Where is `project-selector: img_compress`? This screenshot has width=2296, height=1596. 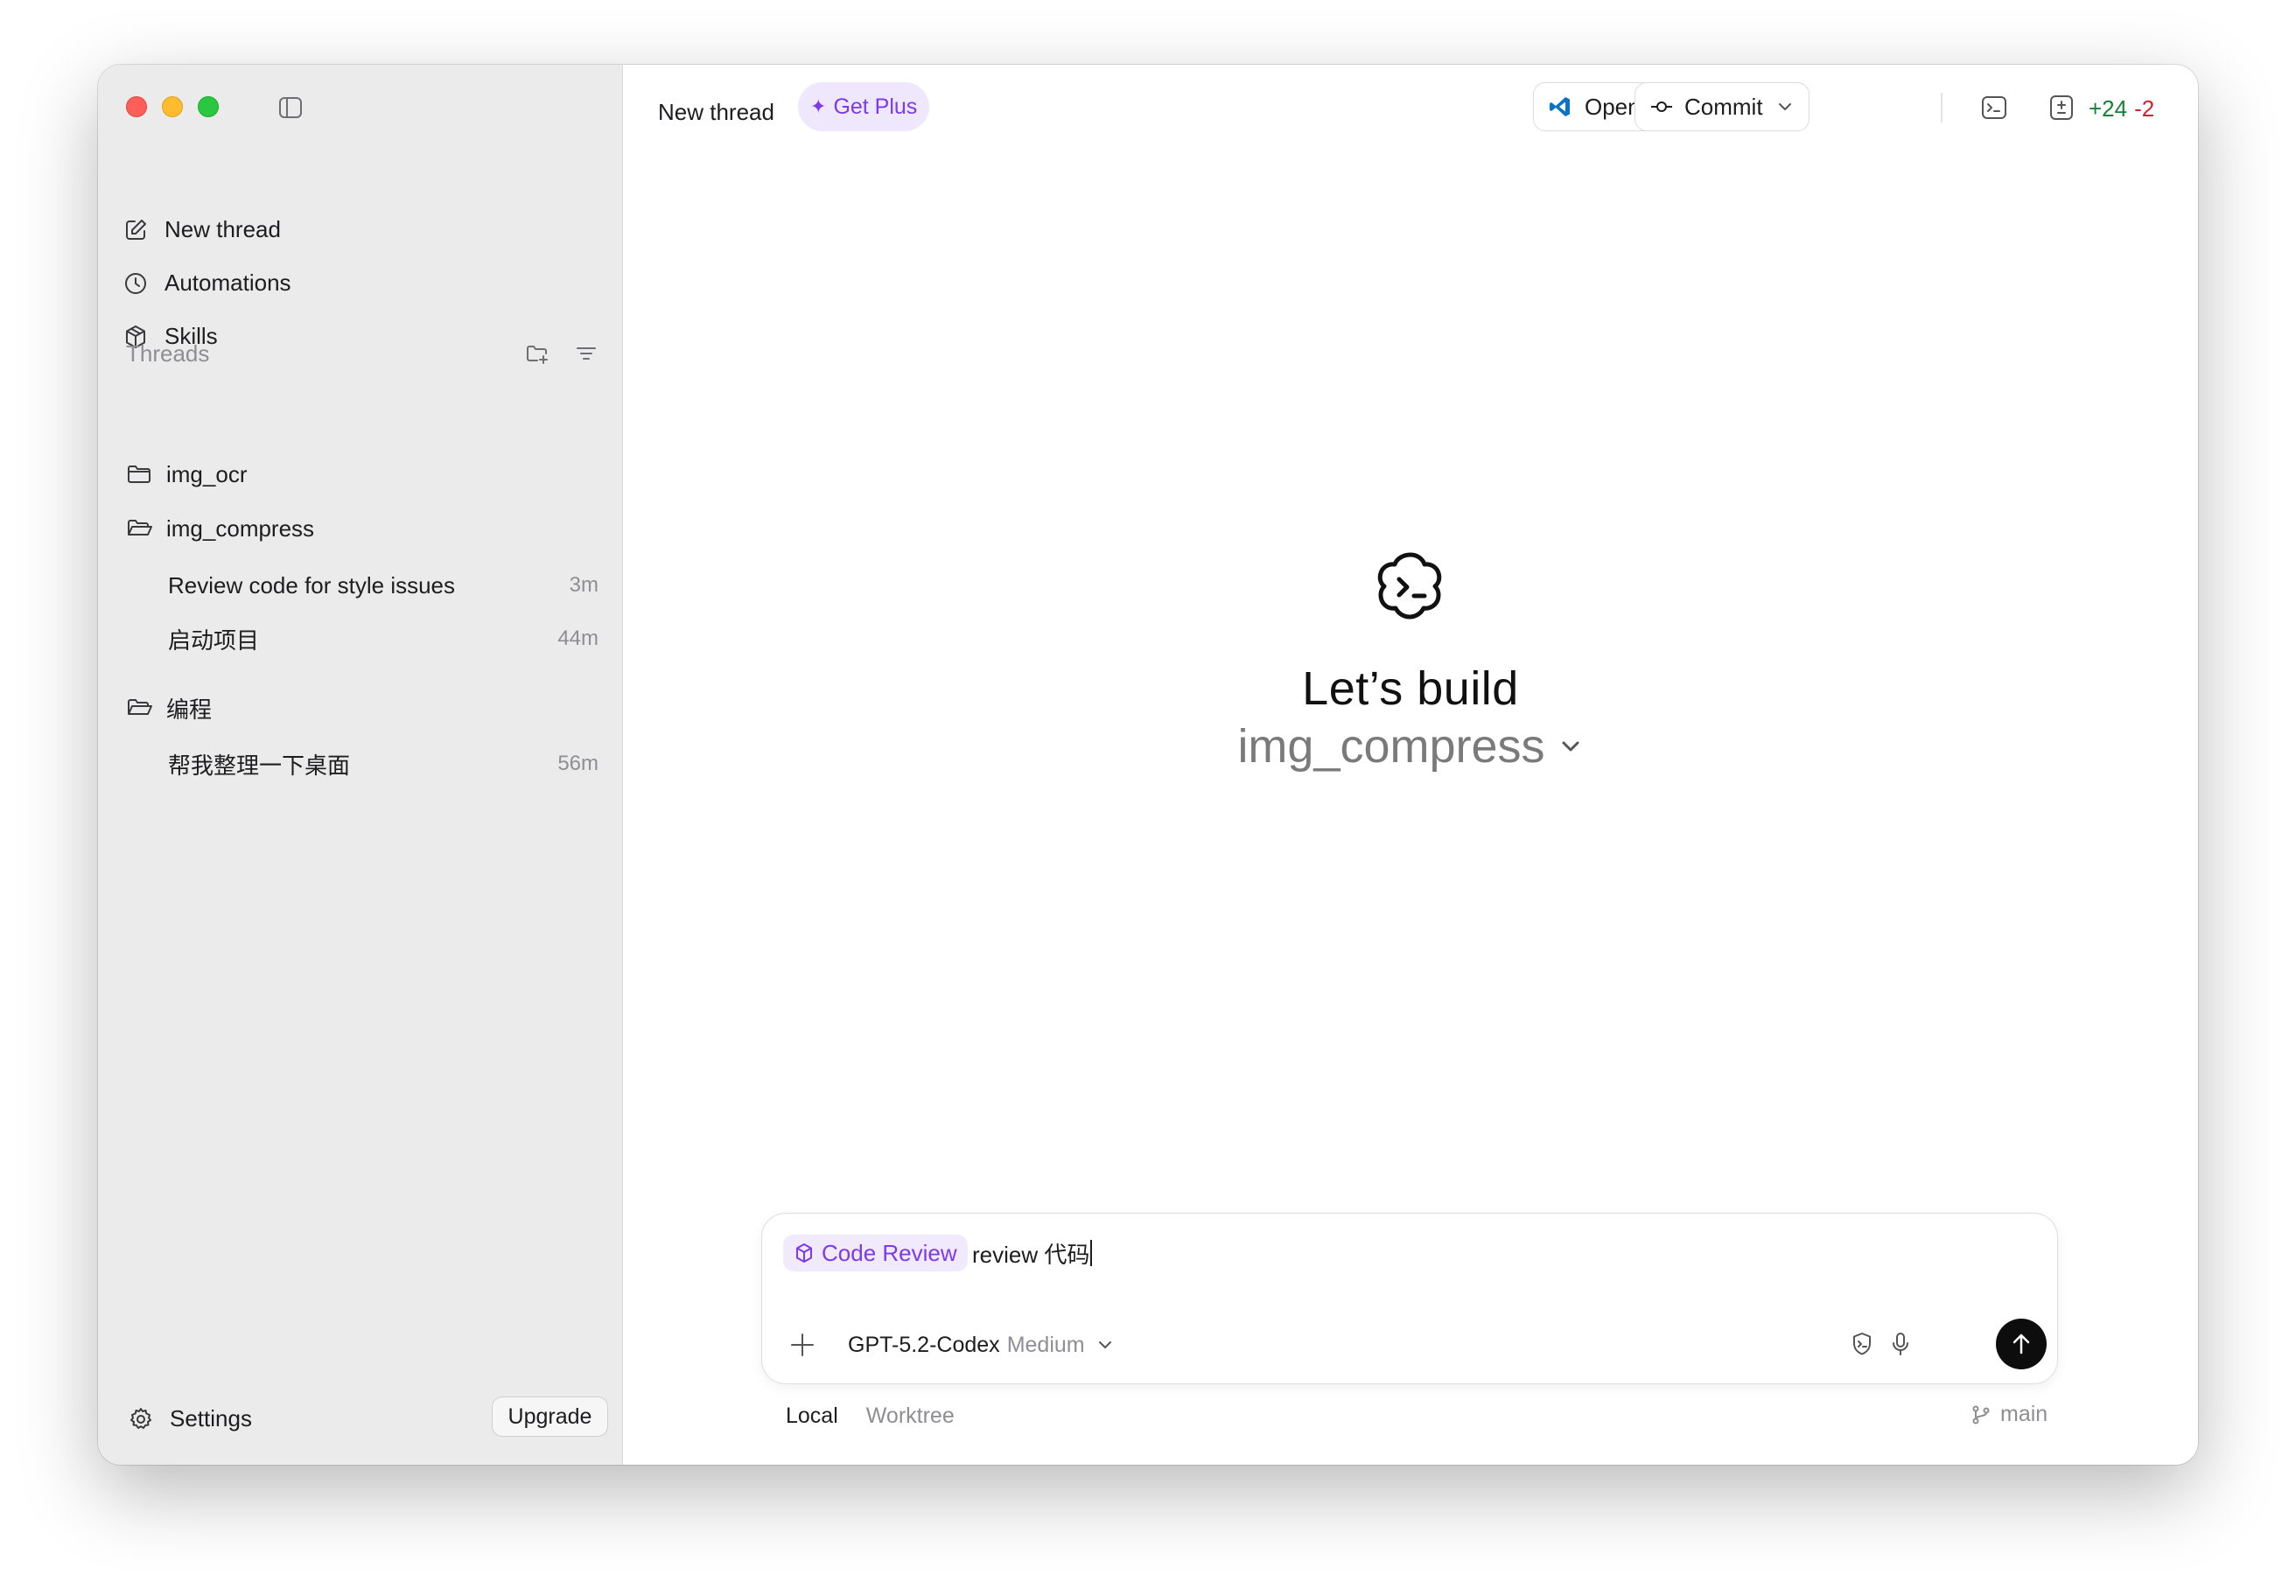
project-selector: img_compress is located at coordinates (1410, 746).